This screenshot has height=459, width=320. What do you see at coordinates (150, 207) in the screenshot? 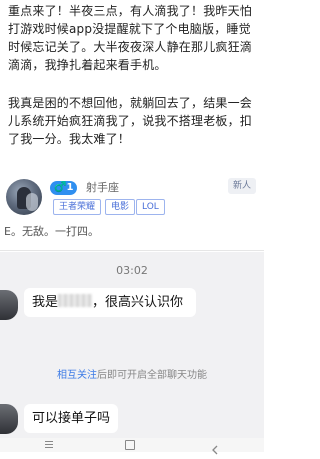
I see `tag-lol: LOL` at bounding box center [150, 207].